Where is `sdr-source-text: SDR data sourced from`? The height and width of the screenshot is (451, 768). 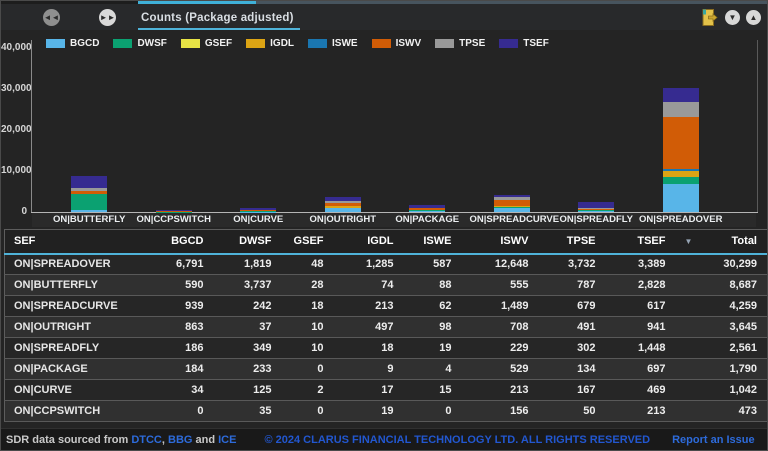 sdr-source-text: SDR data sourced from is located at coordinates (67, 439).